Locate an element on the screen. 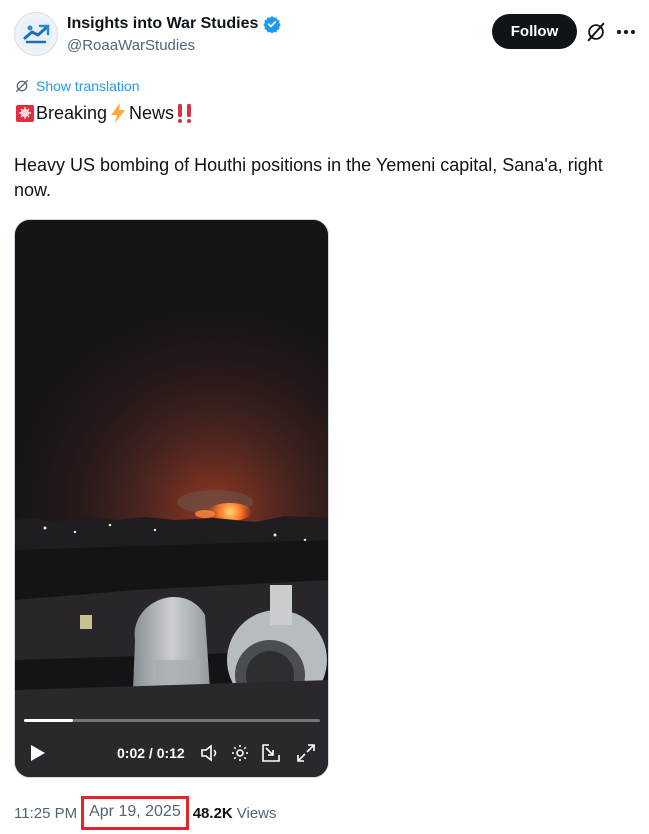  avatar is located at coordinates (36, 34).